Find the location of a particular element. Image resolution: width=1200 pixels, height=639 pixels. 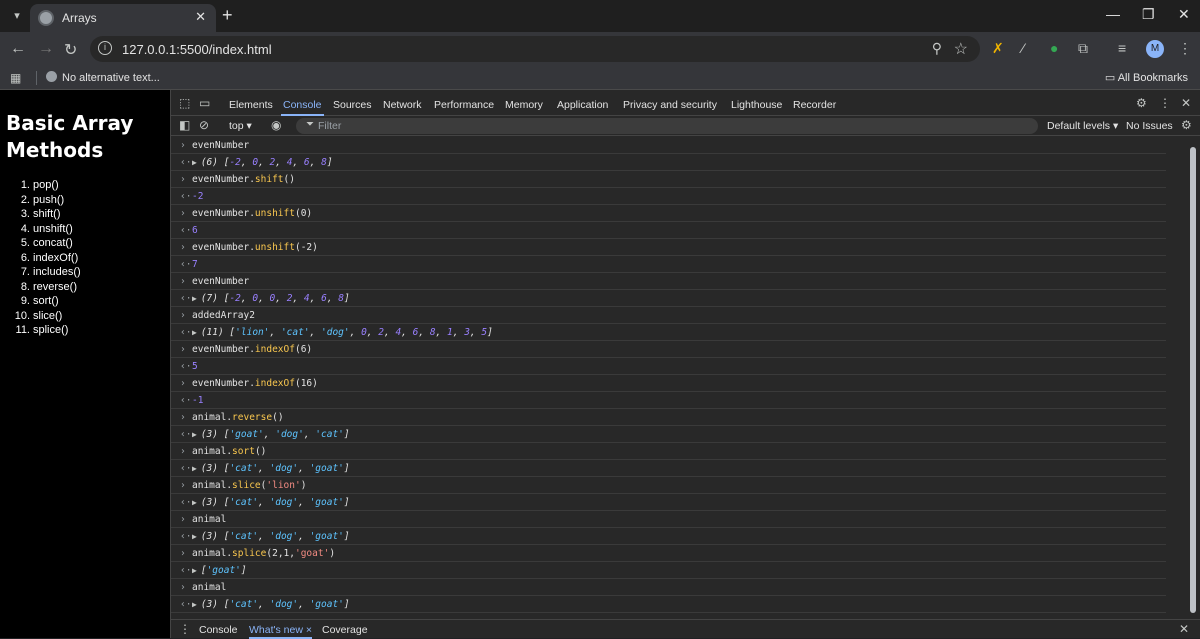

console-input-line: › evenNumber.indexOf(16) is located at coordinates (668, 383).